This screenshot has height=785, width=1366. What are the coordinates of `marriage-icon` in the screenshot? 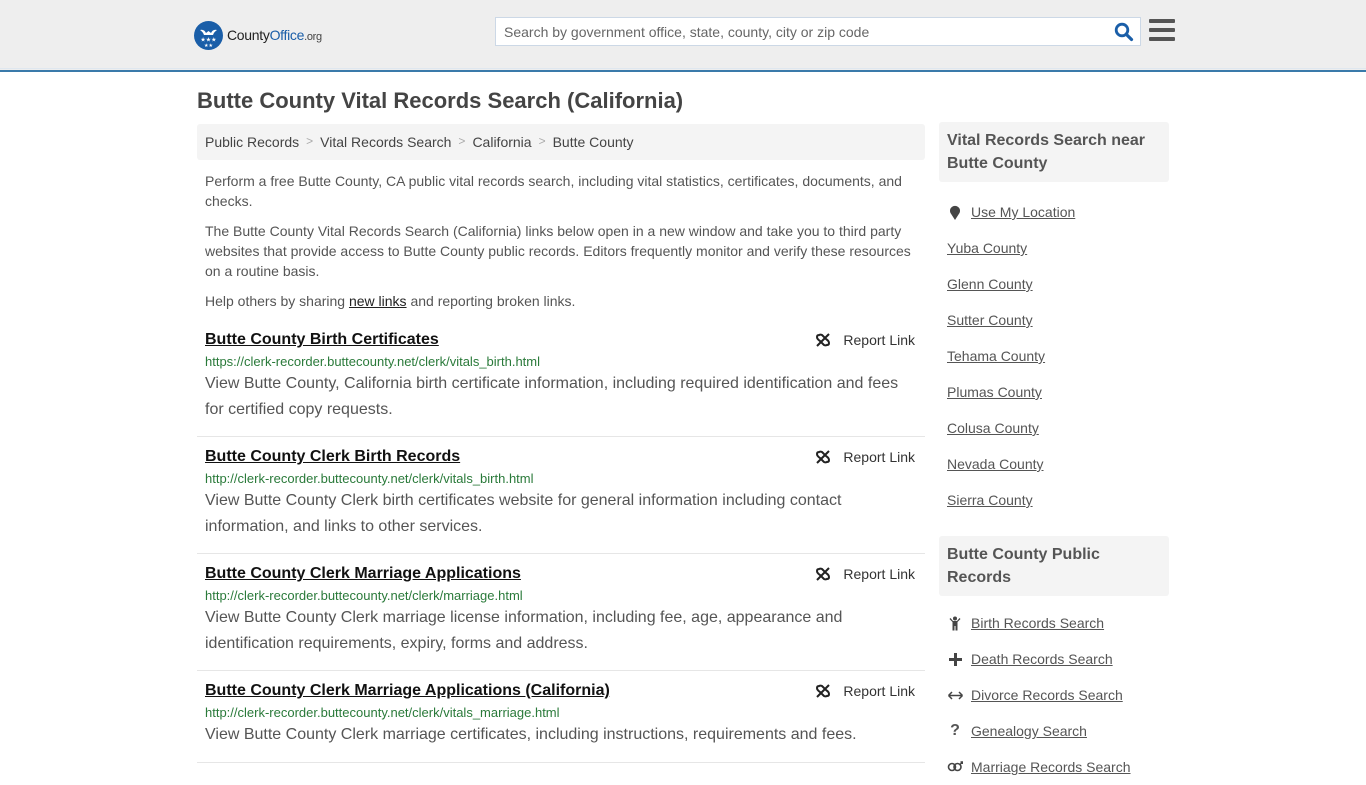 It's located at (955, 767).